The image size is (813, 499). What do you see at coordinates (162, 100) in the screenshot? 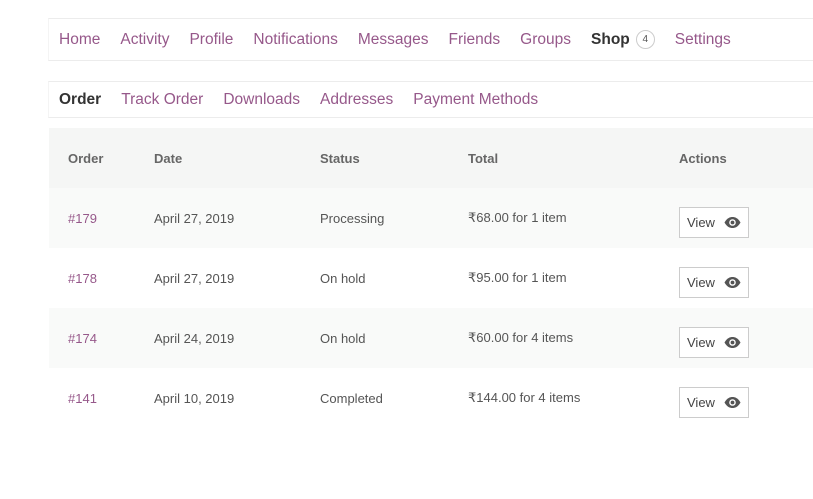
I see `subnav-track-order: Track Order` at bounding box center [162, 100].